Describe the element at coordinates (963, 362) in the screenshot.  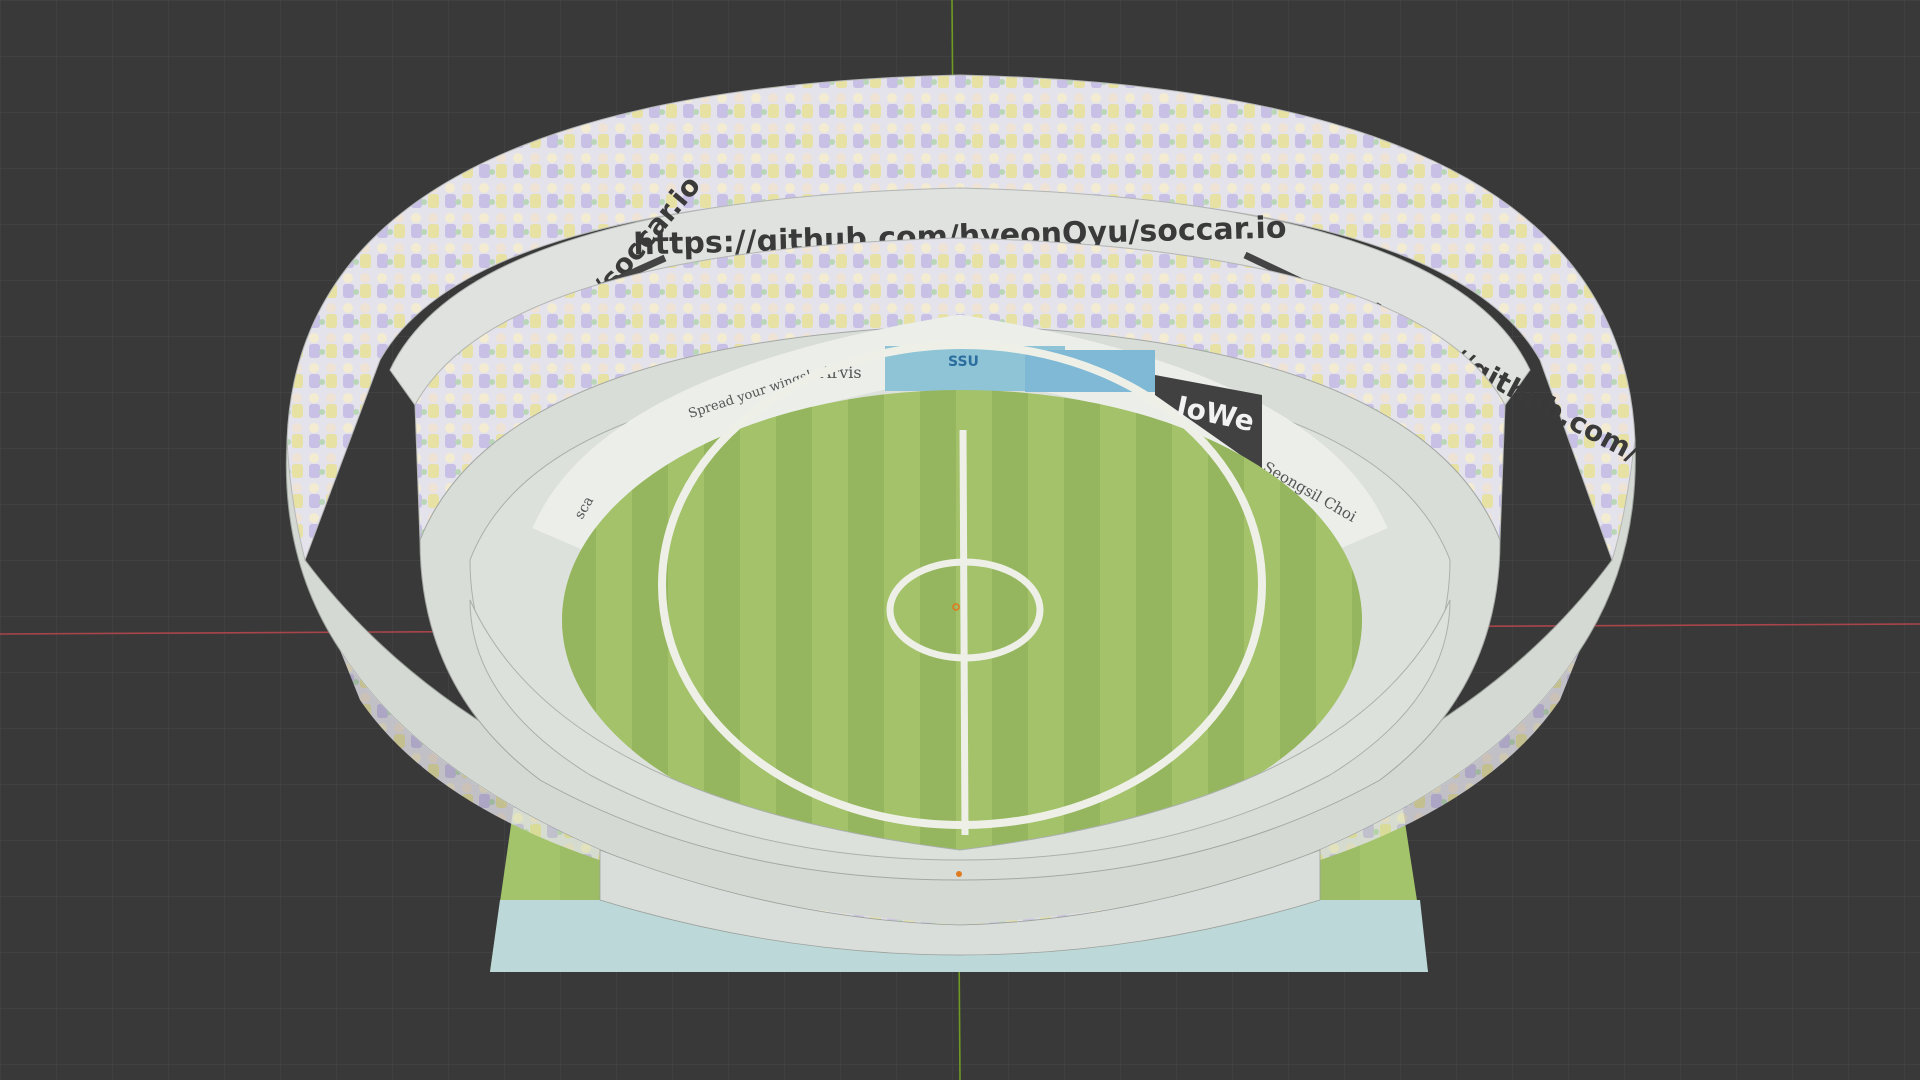
I see `sponsor-ssu-text: SSU` at that location.